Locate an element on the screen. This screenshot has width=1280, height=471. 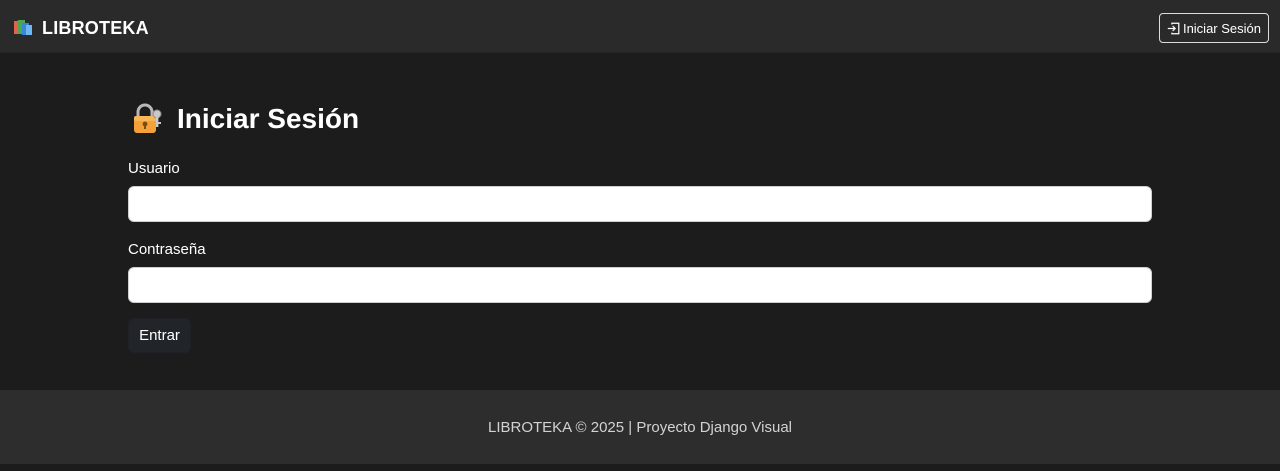
login-button: Iniciar Sesión is located at coordinates (1213, 28).